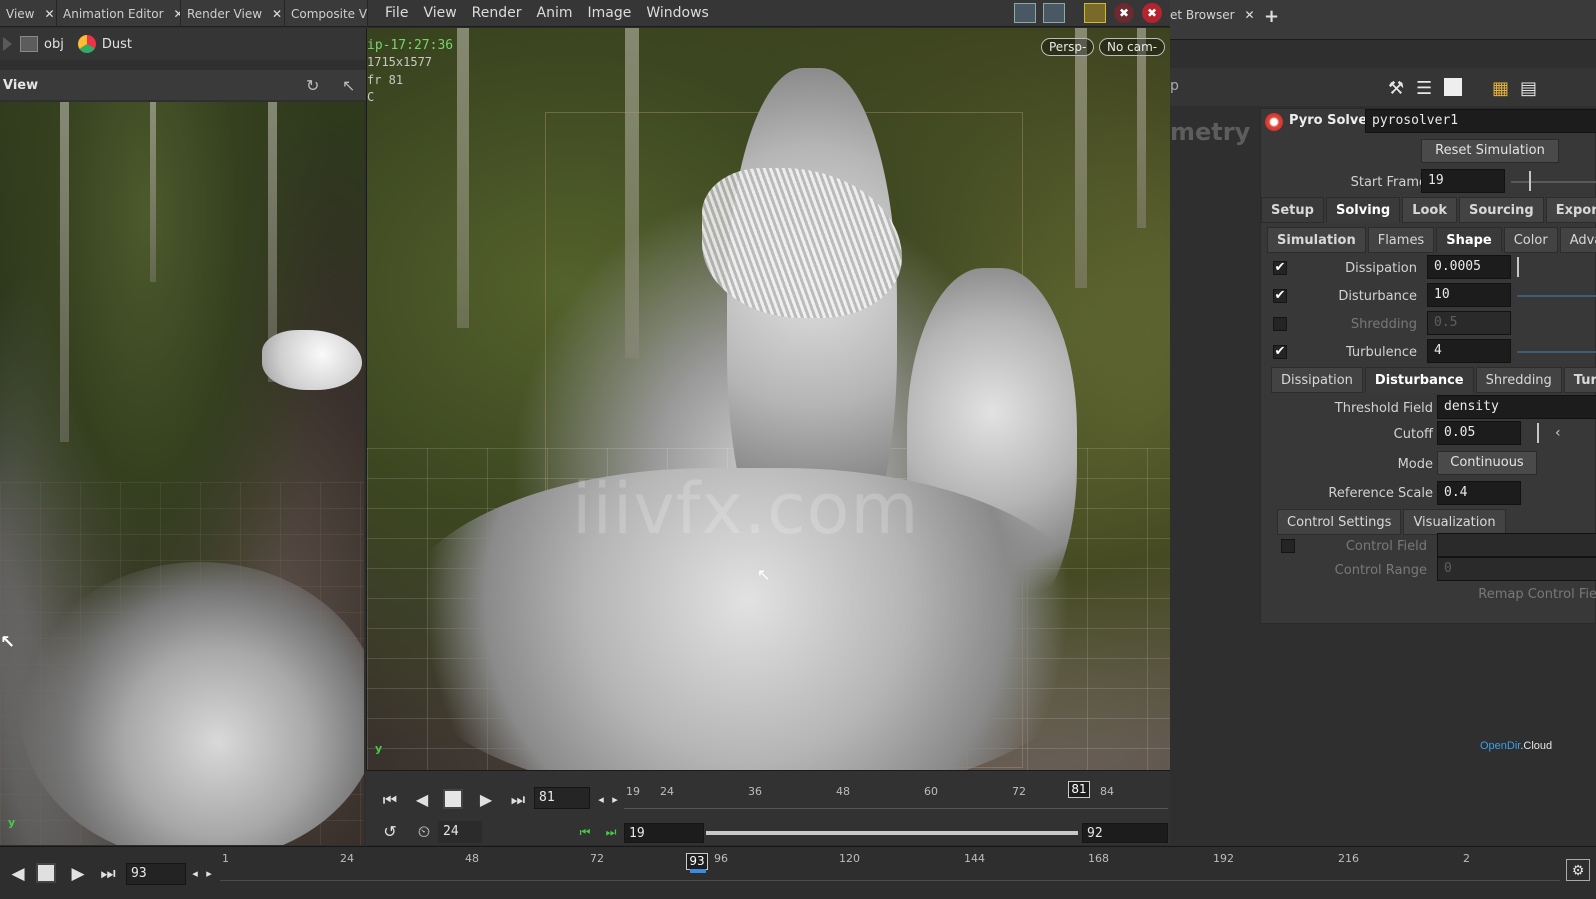  Describe the element at coordinates (1463, 181) in the screenshot. I see `start-frame-field: 19` at that location.